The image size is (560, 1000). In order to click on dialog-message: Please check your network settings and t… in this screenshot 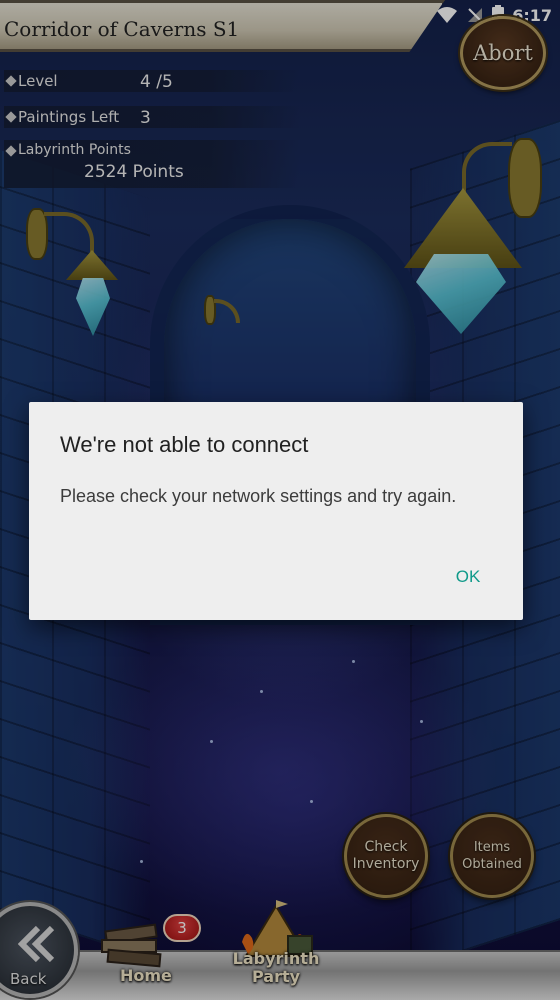, I will do `click(258, 496)`.